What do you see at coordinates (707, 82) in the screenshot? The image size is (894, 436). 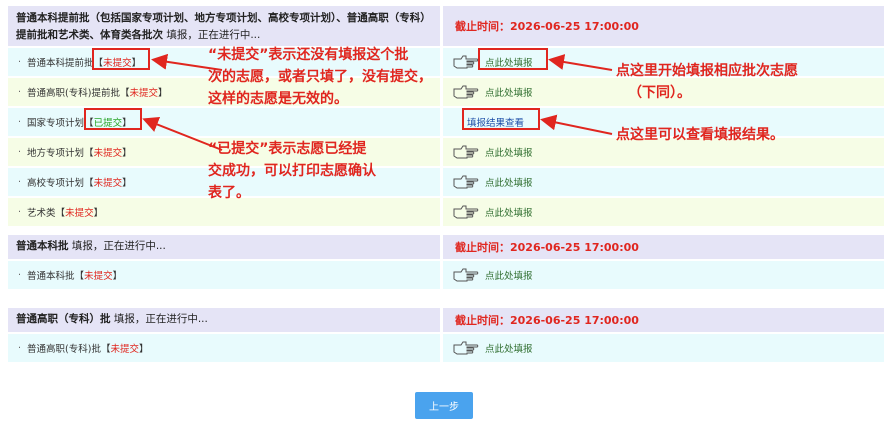 I see `annotation-click-fill: 点这里开始填报相应批次志愿 （下同）。` at bounding box center [707, 82].